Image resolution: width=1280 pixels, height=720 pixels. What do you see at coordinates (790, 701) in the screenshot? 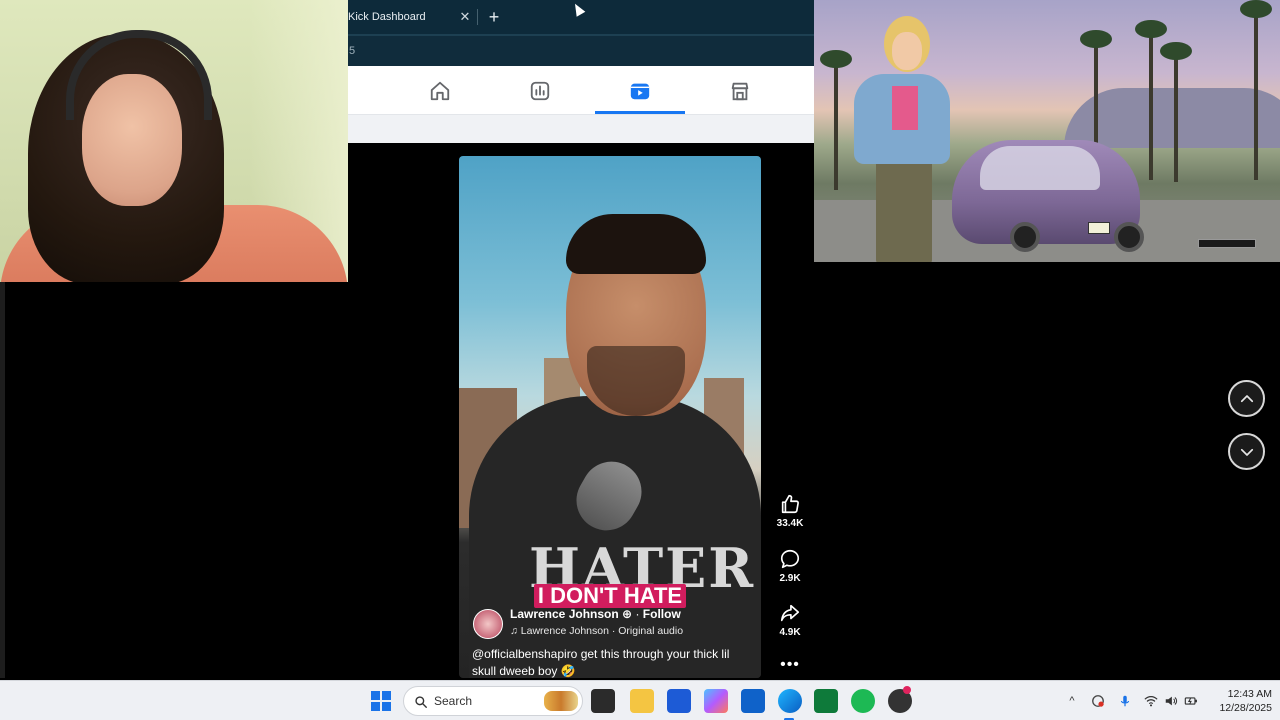
I see `edge-icon` at bounding box center [790, 701].